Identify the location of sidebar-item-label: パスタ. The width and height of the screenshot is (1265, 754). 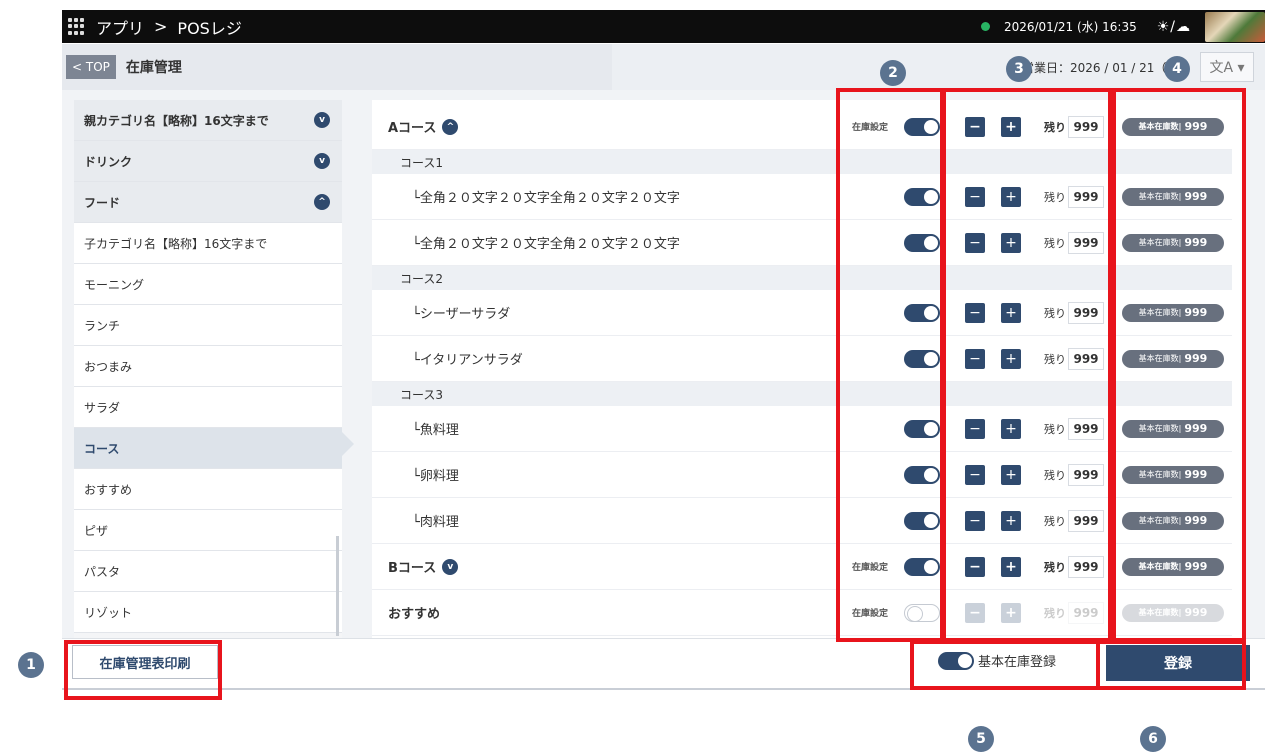
(102, 571).